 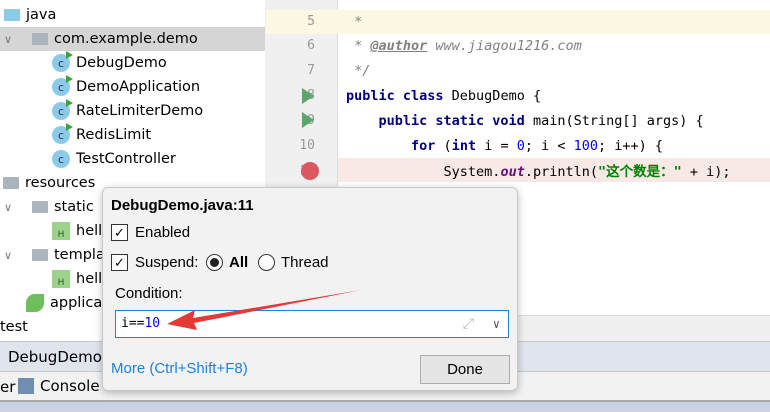 I want to click on suspend-checkbox: ✓ Suspend:, so click(x=154, y=262).